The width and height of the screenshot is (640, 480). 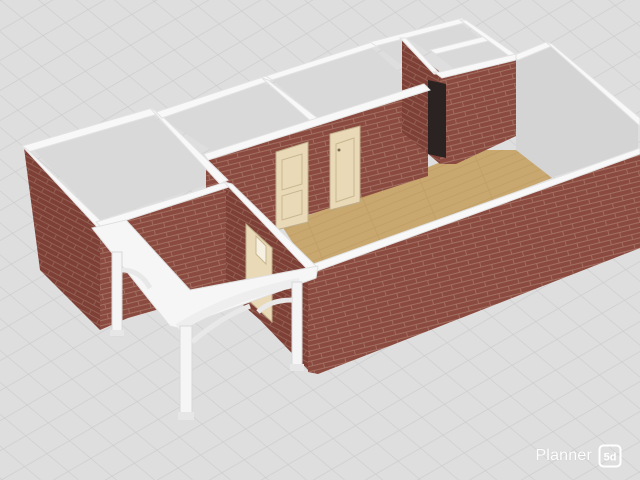 What do you see at coordinates (563, 455) in the screenshot?
I see `watermark-brand: Planner` at bounding box center [563, 455].